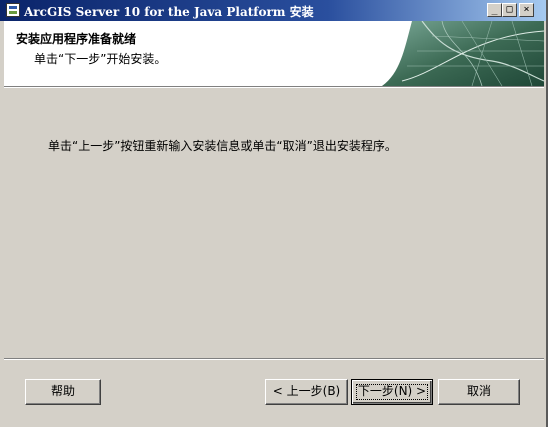 The width and height of the screenshot is (548, 427). I want to click on ready-message: 单击“上一步”按钮重新输入安装信息或单击“取消”退出安装程序。, so click(222, 146).